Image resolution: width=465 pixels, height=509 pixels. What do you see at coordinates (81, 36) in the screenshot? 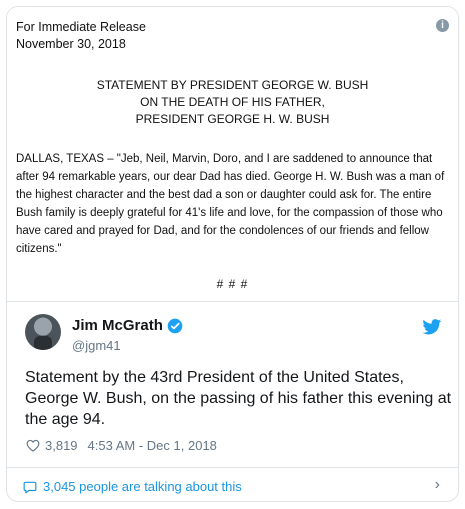
I see `release-meta: For Immediate Release November 30, 2018` at bounding box center [81, 36].